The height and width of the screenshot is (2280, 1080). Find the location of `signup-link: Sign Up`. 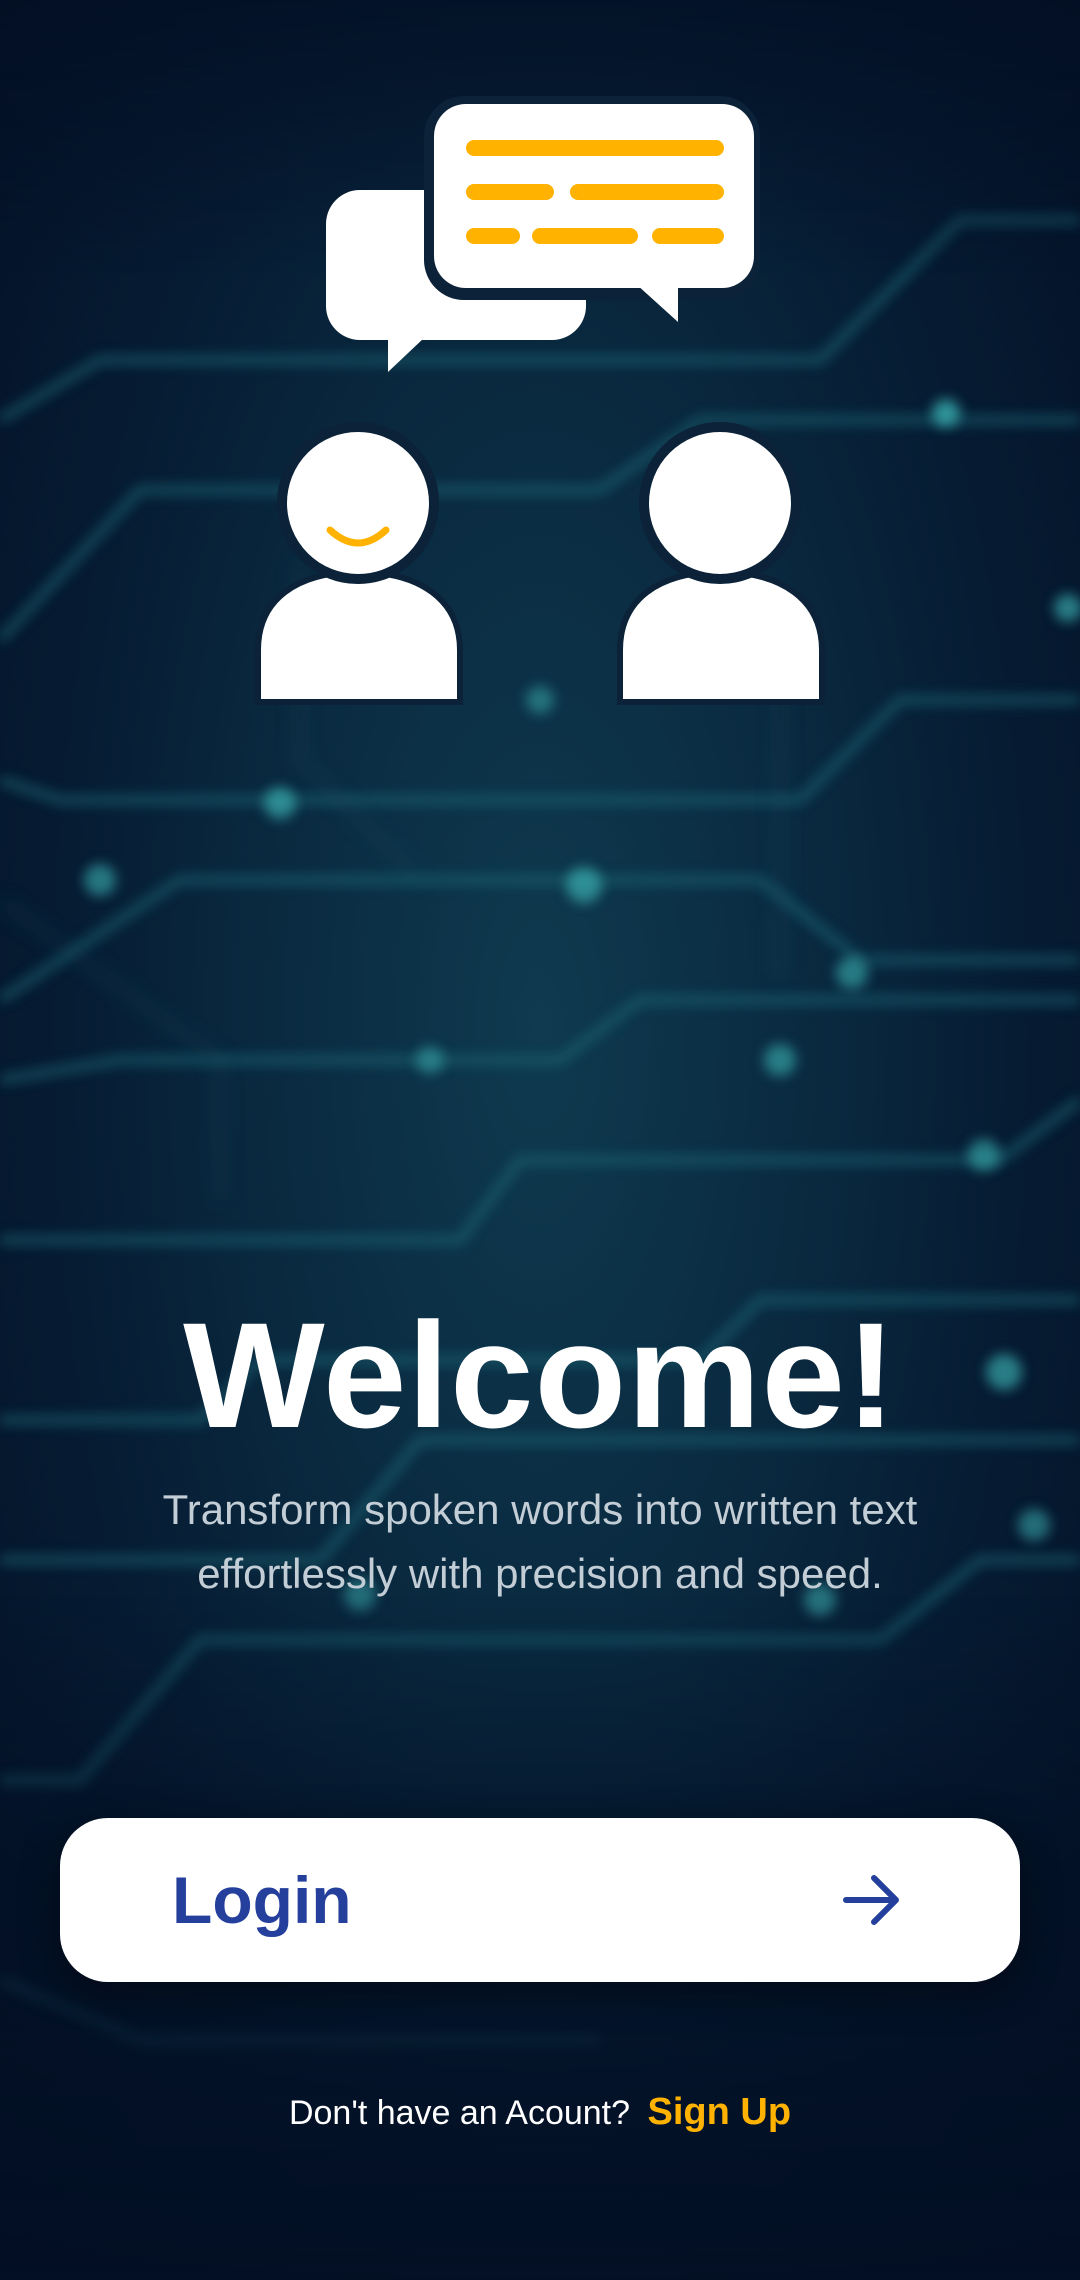

signup-link: Sign Up is located at coordinates (720, 2112).